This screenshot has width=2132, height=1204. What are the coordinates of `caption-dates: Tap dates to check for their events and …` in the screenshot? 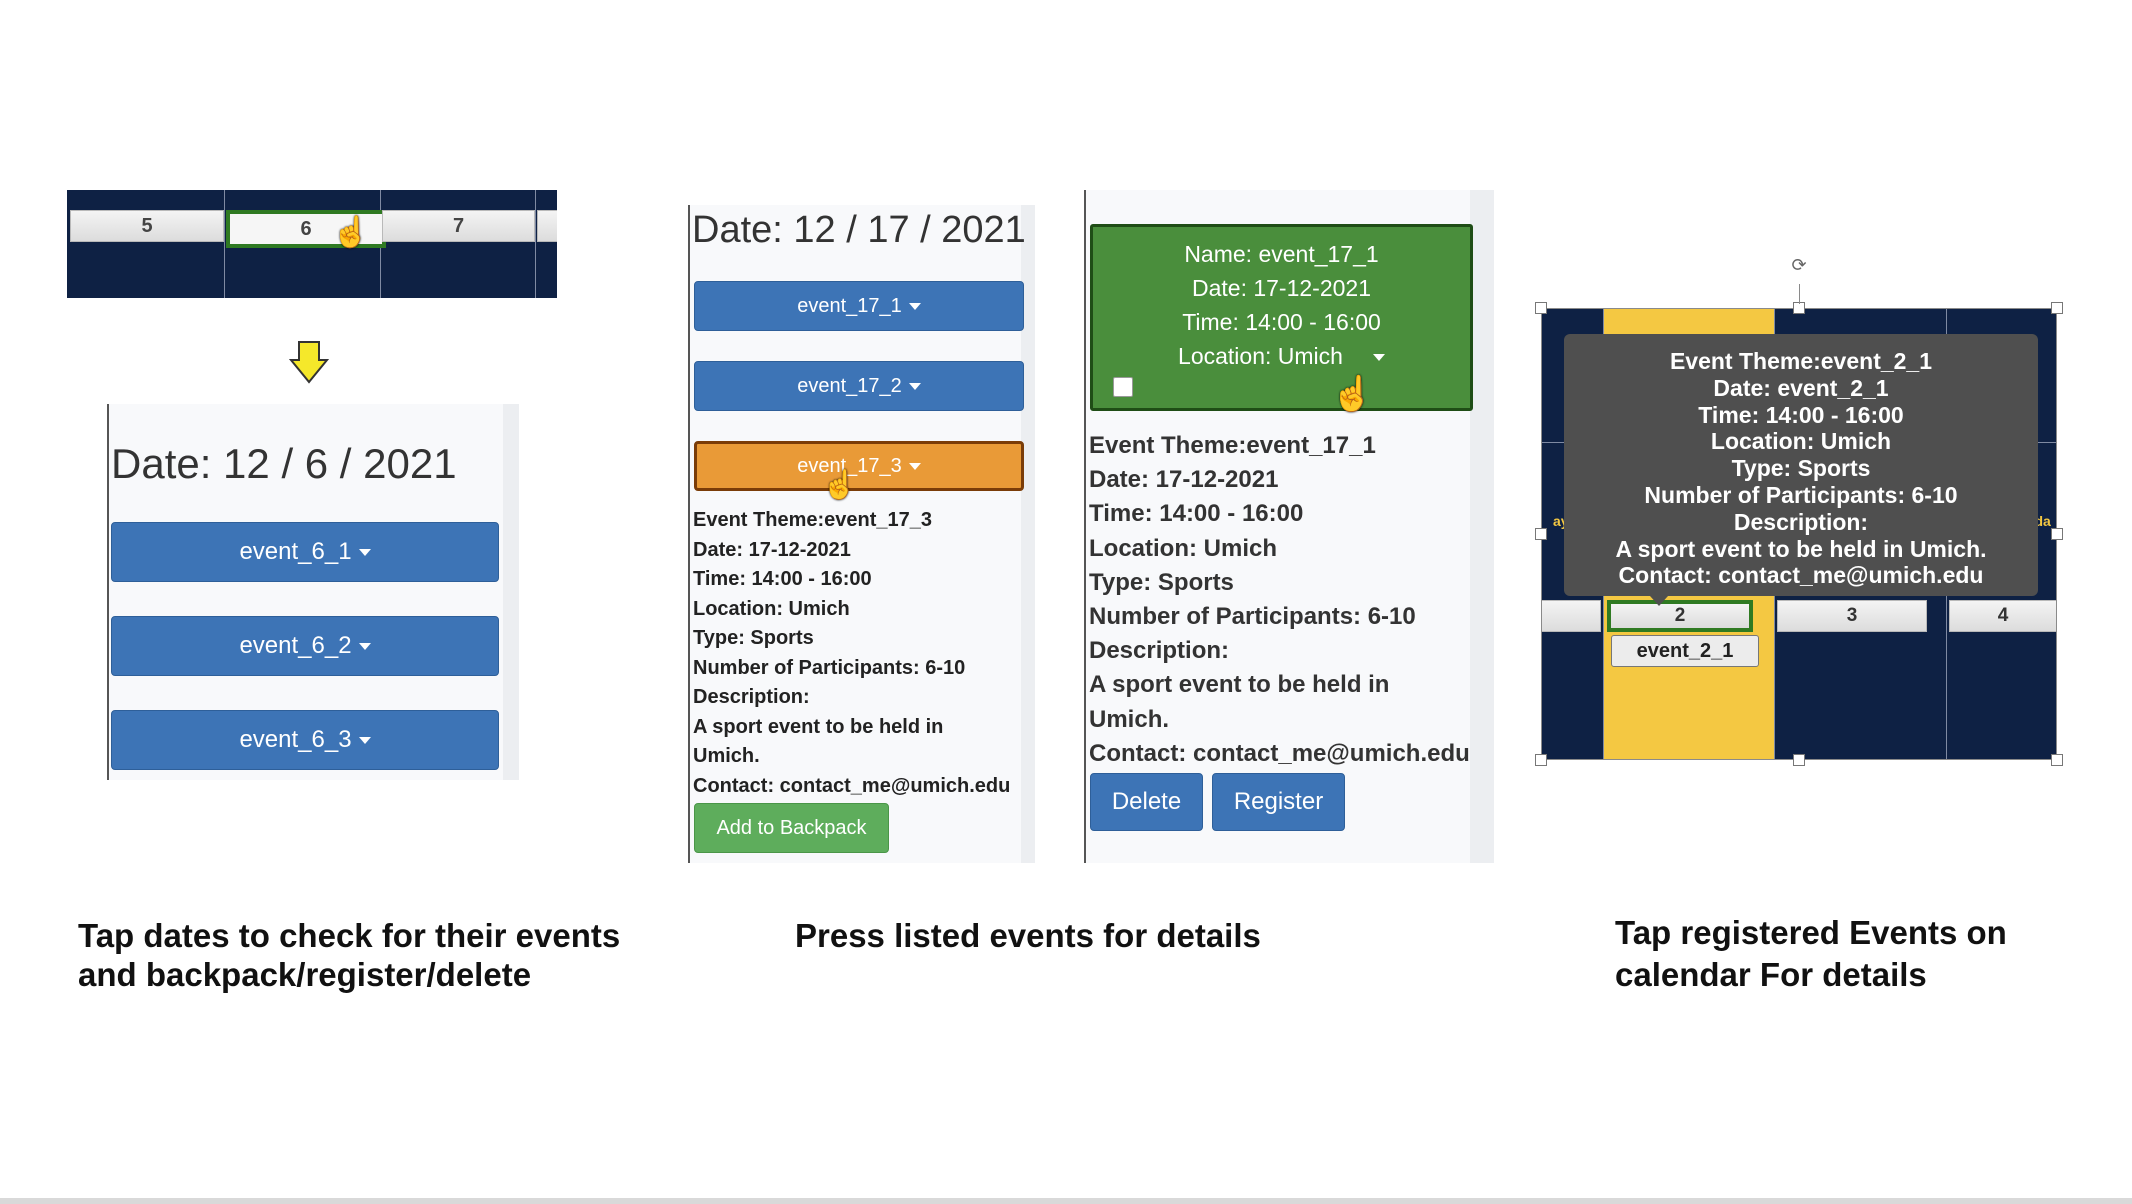 It's located at (349, 955).